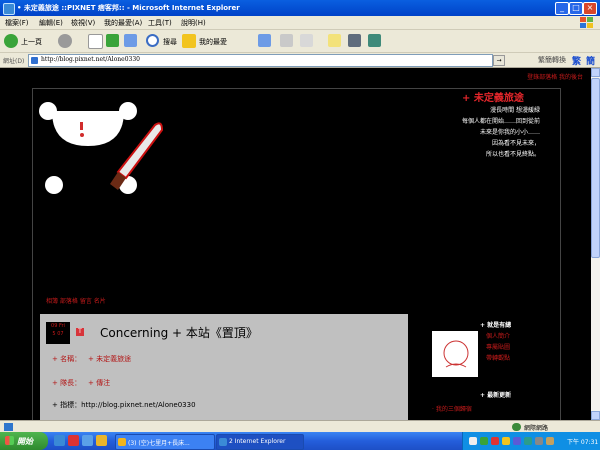 This screenshot has width=600, height=450. Describe the element at coordinates (590, 60) in the screenshot. I see `simplified-button: 簡` at that location.